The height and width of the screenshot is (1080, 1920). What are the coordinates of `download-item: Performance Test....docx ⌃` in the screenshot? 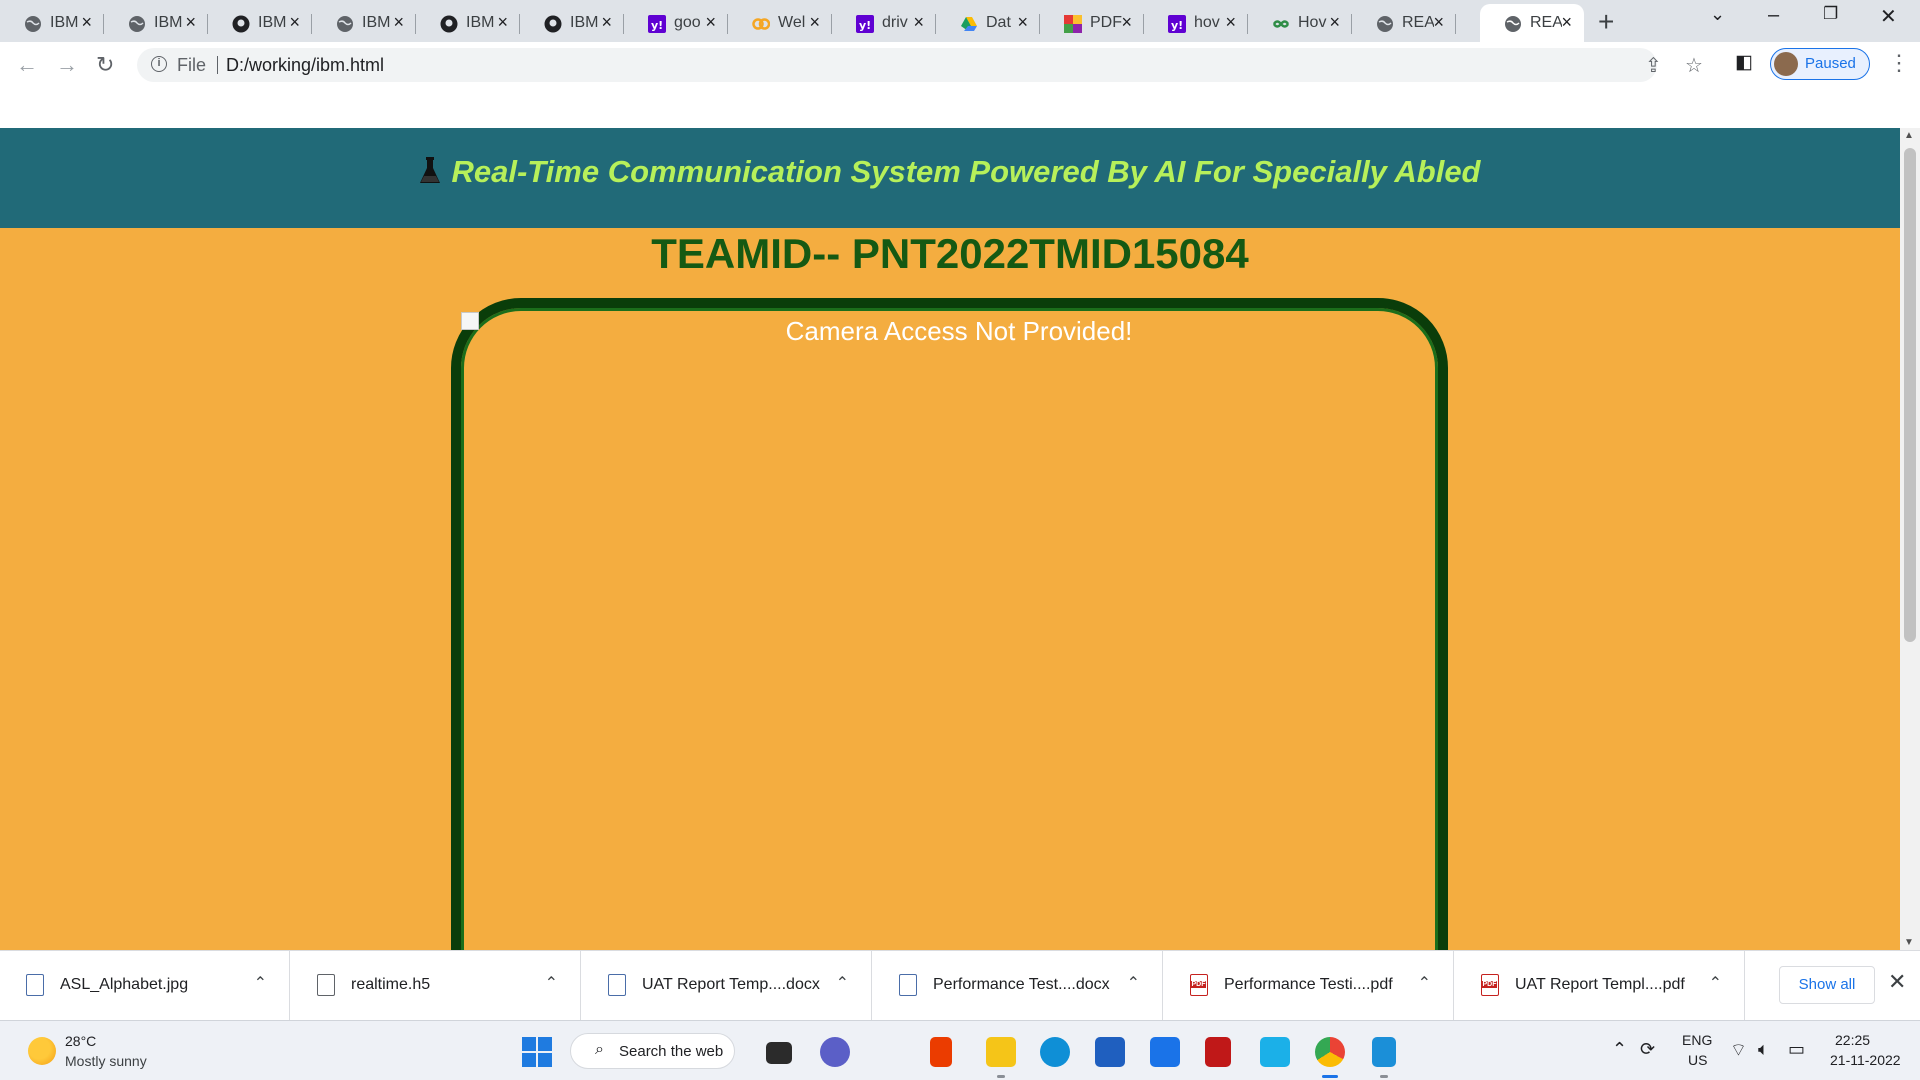 It's located at (1018, 986).